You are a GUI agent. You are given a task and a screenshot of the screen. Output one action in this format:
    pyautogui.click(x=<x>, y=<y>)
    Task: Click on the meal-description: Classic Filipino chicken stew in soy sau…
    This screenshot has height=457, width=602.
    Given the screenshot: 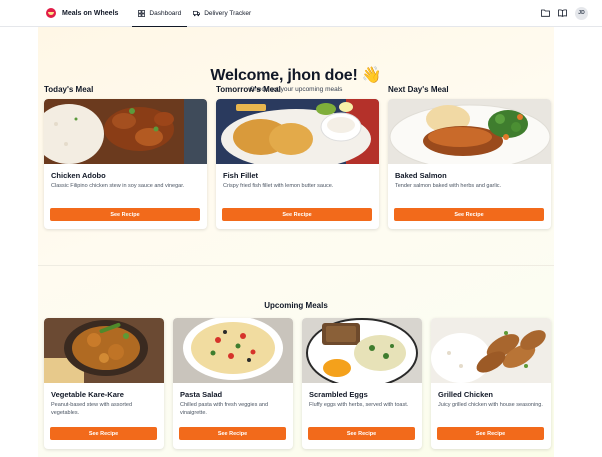 What is the action you would take?
    pyautogui.click(x=118, y=186)
    